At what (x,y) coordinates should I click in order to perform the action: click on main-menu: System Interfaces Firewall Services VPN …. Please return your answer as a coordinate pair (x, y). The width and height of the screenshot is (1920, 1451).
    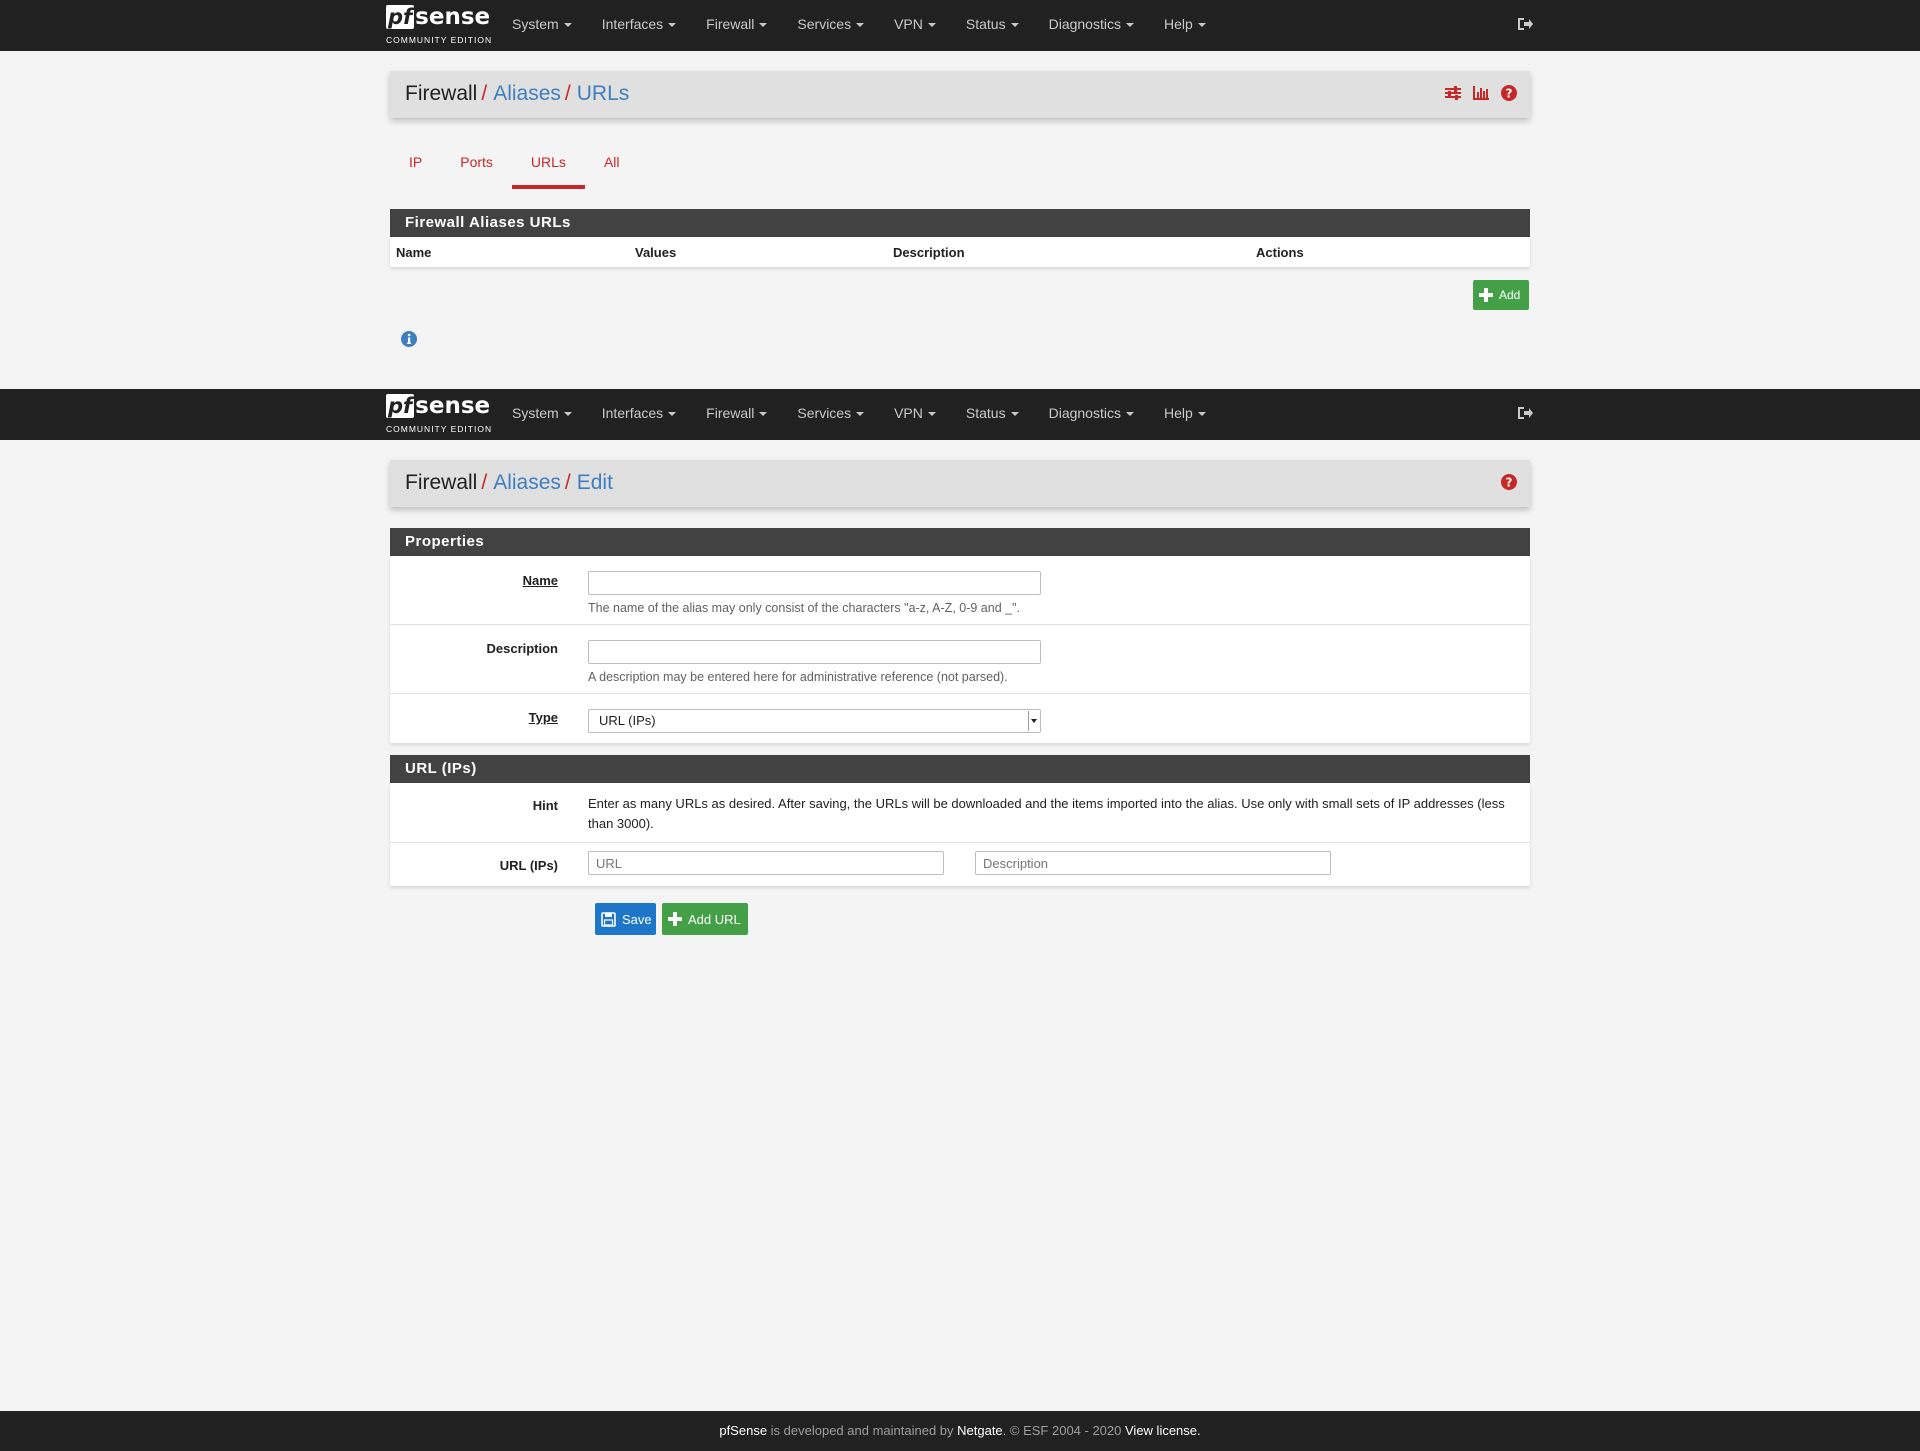
    Looking at the image, I should click on (859, 414).